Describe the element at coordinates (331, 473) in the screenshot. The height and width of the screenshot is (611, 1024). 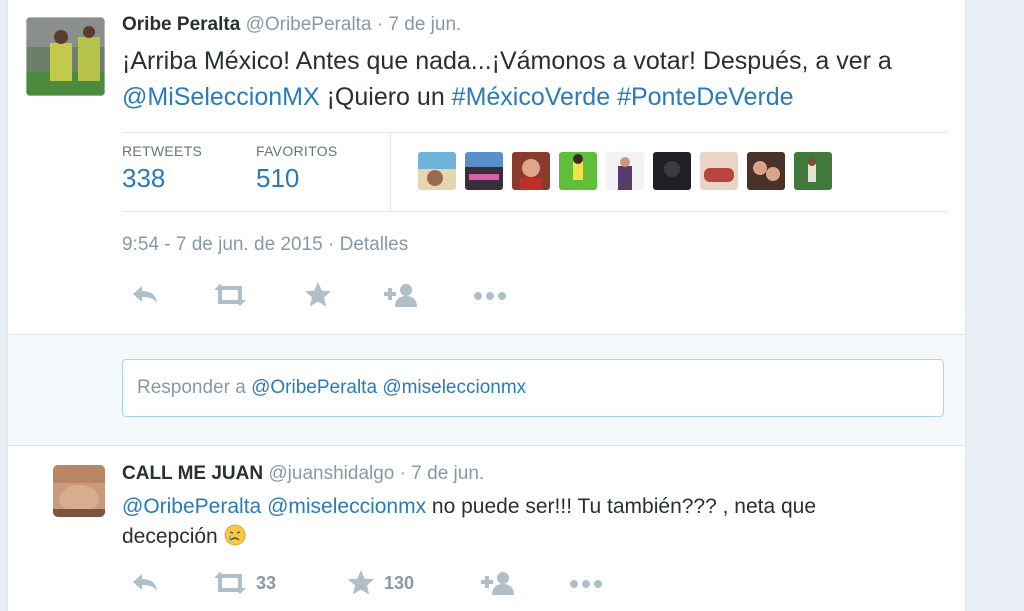
I see `reply-author-username: @juanshidalgo` at that location.